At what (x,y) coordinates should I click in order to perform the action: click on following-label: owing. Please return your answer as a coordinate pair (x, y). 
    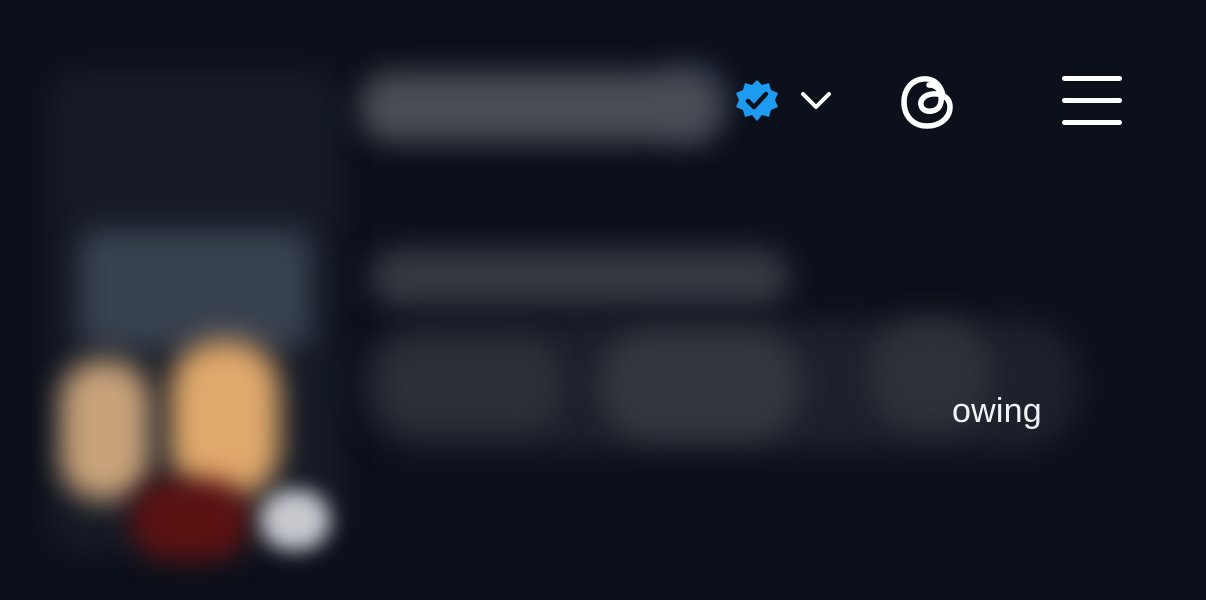
    Looking at the image, I should click on (997, 411).